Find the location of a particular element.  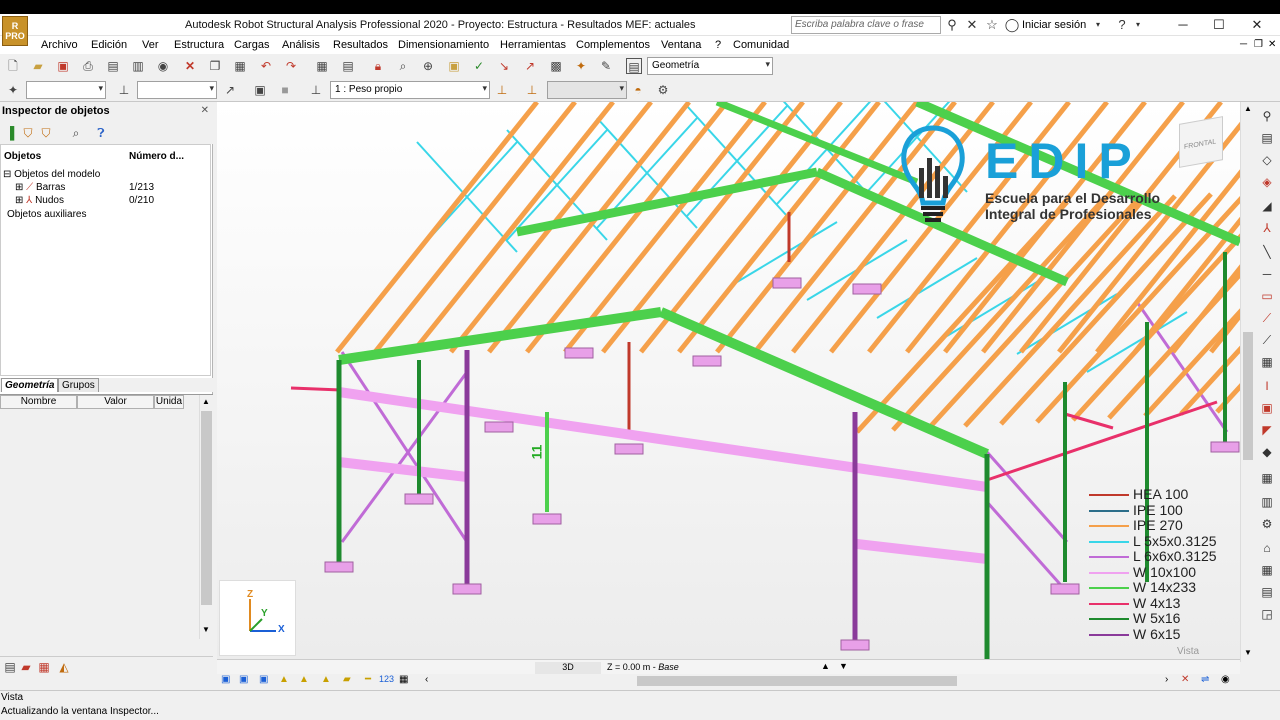

view-mode-3d: 3D is located at coordinates (568, 668).